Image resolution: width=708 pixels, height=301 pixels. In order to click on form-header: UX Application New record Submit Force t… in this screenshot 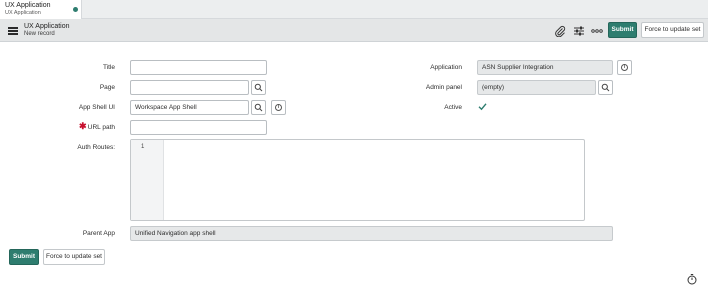, I will do `click(354, 30)`.